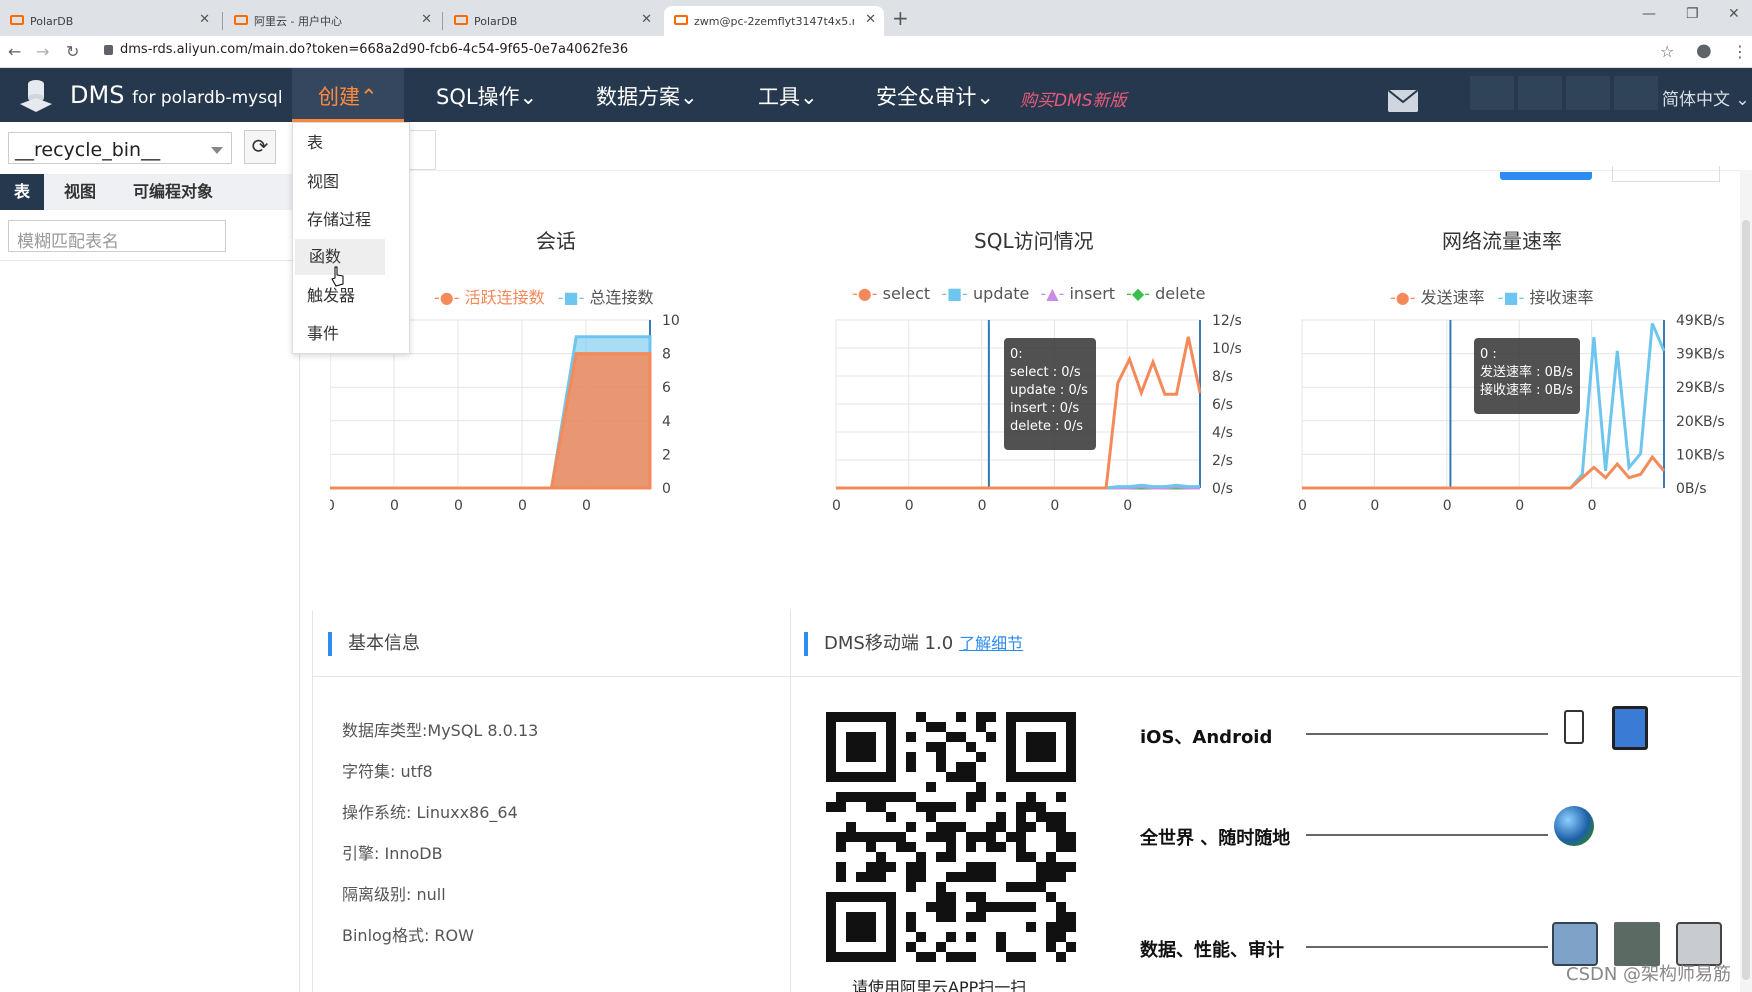  I want to click on browser-tab-active: zwm@pc-2zemflyt3147t4x5.r ✕, so click(774, 21).